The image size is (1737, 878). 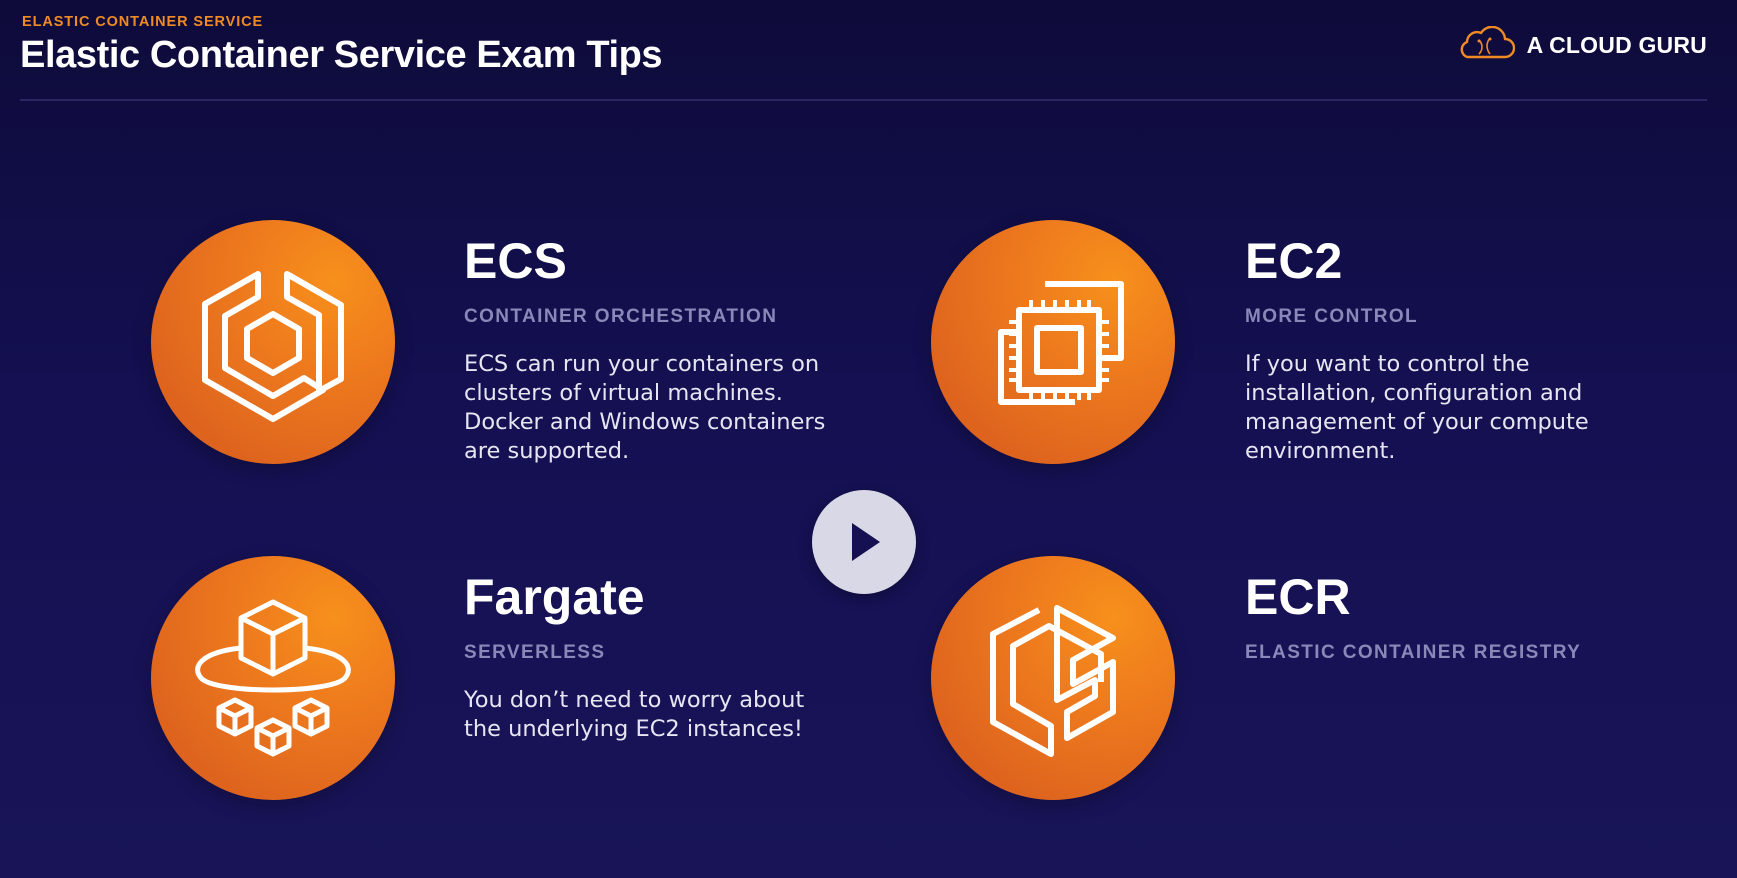 I want to click on card-subtitle: MORE CONTROL, so click(x=1332, y=316).